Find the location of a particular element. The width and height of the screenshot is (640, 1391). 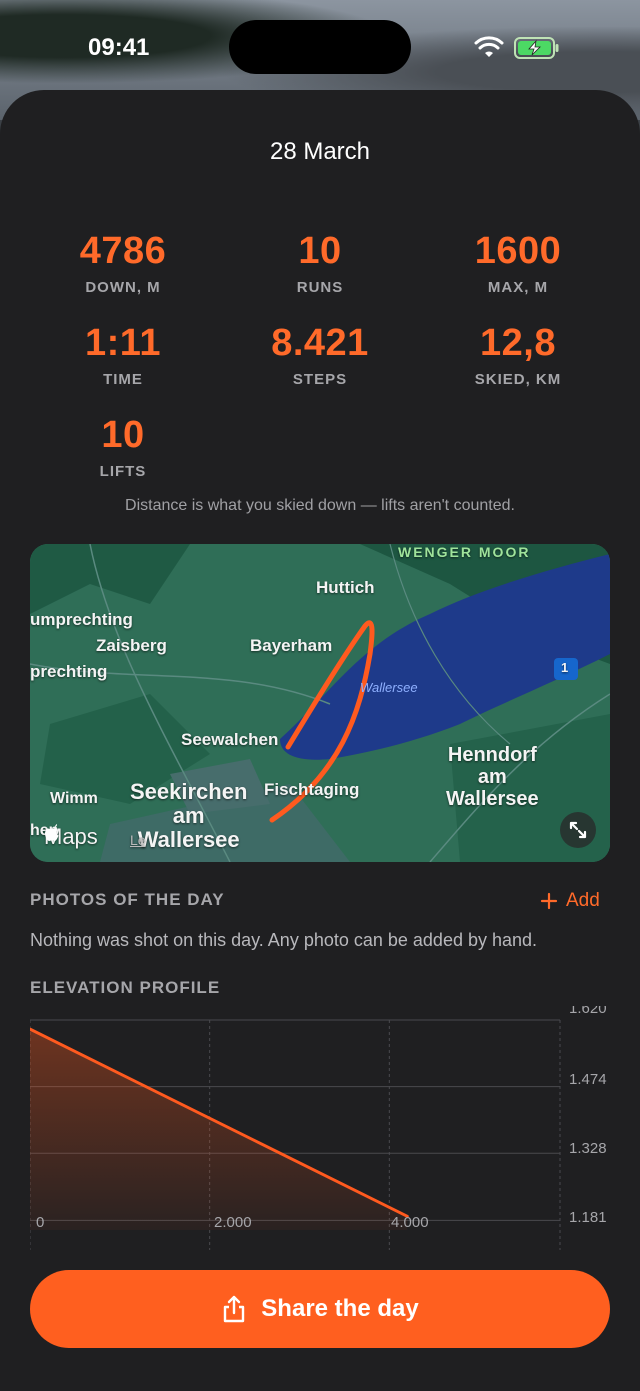

stat-runs: 10 RUNS is located at coordinates (320, 263).